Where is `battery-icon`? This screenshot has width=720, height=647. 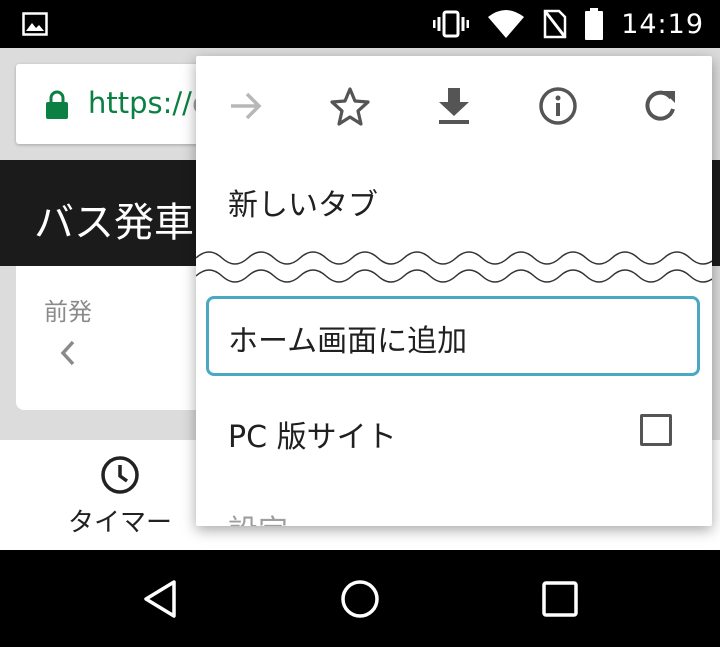
battery-icon is located at coordinates (594, 24).